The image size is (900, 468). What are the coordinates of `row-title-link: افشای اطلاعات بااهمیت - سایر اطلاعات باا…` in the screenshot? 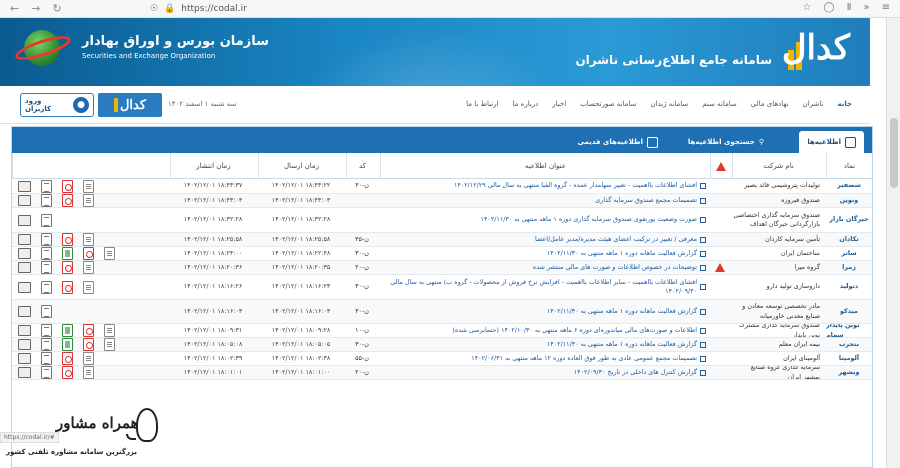 It's located at (538, 287).